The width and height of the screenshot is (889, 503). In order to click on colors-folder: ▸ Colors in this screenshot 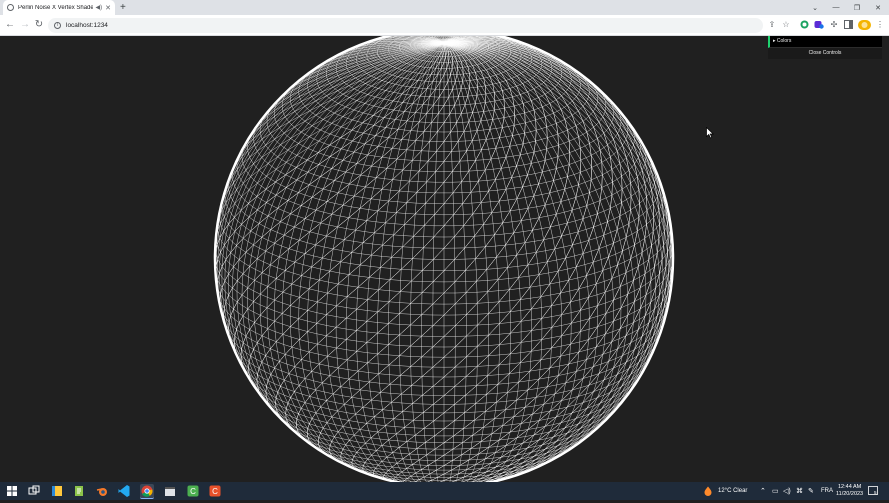, I will do `click(825, 42)`.